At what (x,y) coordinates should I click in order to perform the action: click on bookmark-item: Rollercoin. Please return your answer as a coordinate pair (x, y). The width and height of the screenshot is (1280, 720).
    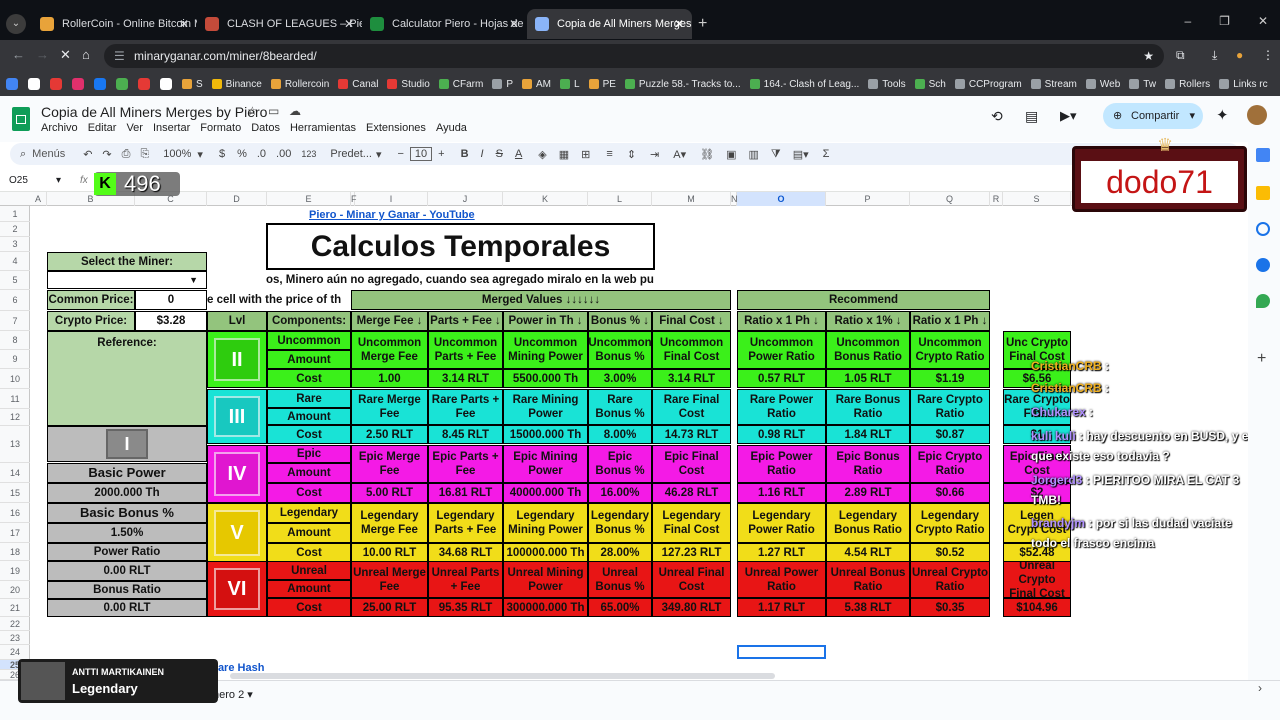
    Looking at the image, I should click on (299, 84).